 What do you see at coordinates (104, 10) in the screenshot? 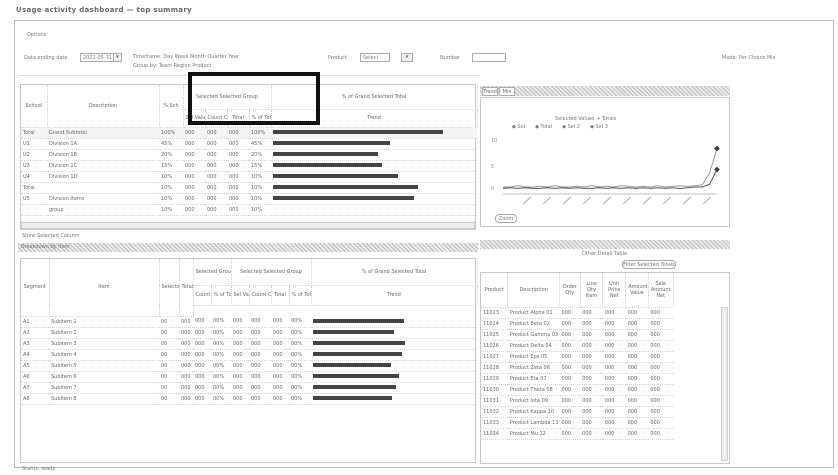
I see `page-title: Usage activity dashboard — top summary` at bounding box center [104, 10].